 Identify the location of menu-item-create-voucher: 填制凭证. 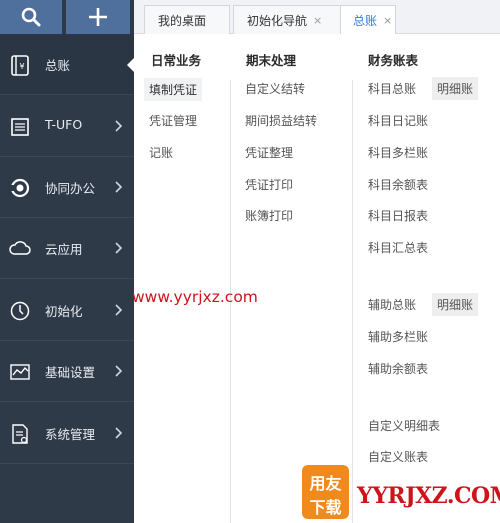
(173, 89).